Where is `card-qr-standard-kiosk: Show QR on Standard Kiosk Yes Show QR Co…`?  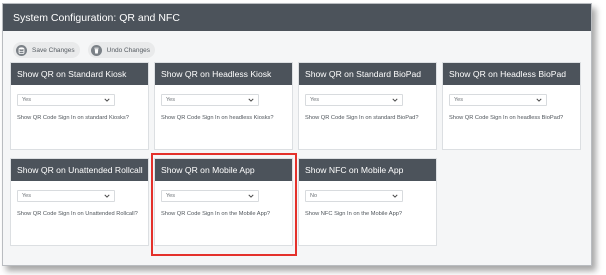 card-qr-standard-kiosk: Show QR on Standard Kiosk Yes Show QR Co… is located at coordinates (79, 106).